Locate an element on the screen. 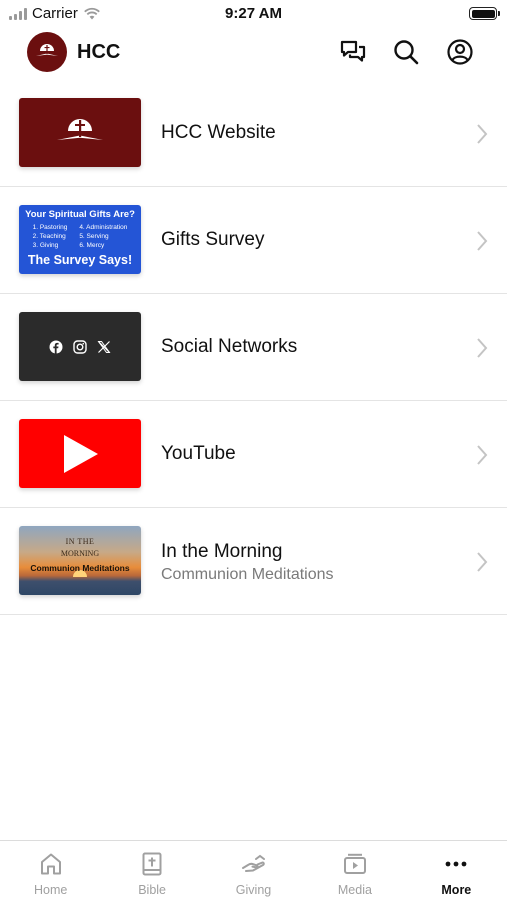  tab-more: More is located at coordinates (456, 870).